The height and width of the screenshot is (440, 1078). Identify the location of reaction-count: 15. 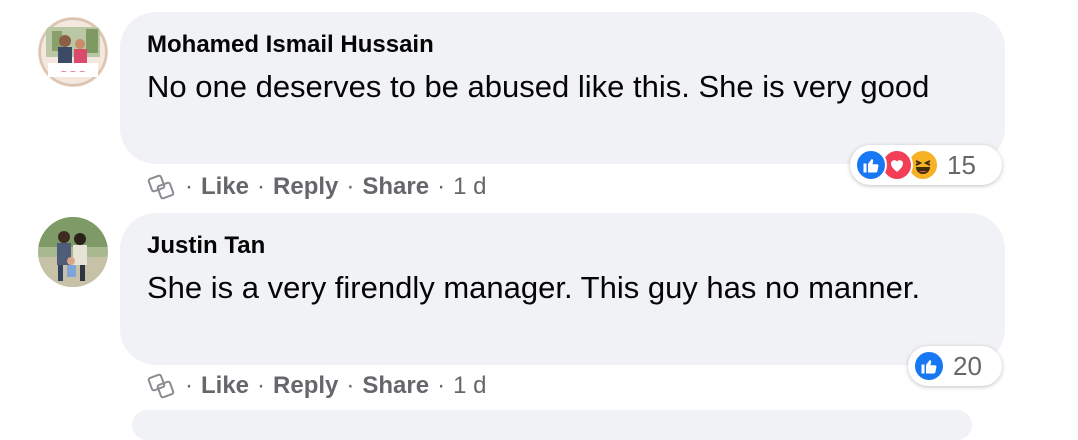
(961, 164).